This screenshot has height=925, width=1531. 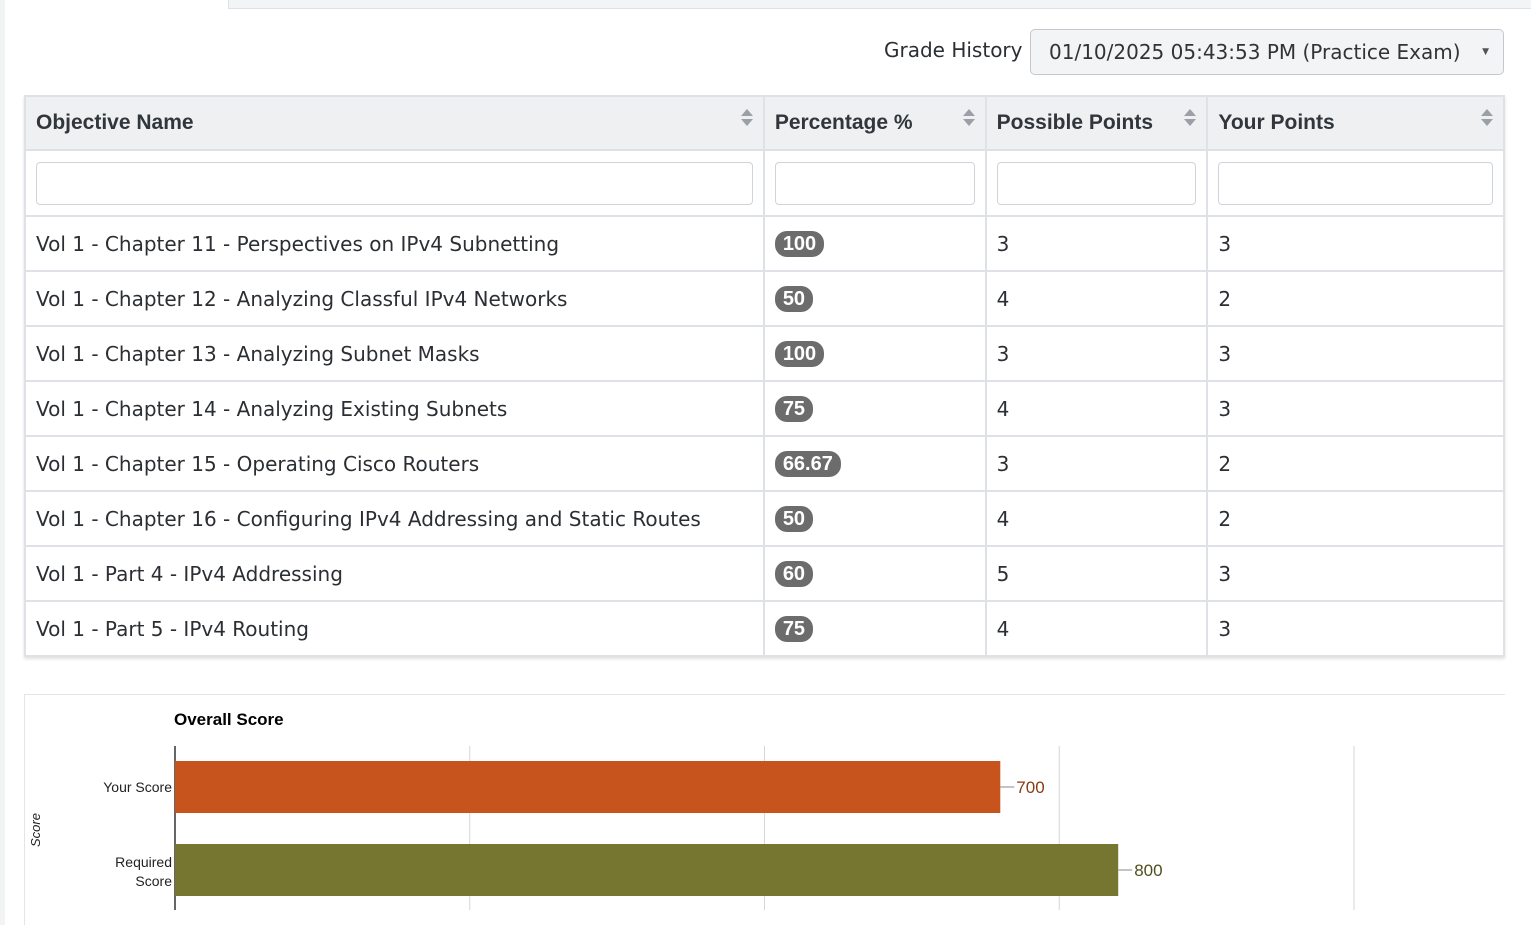 I want to click on column-header-possible-points: Possible Points, so click(x=1096, y=123).